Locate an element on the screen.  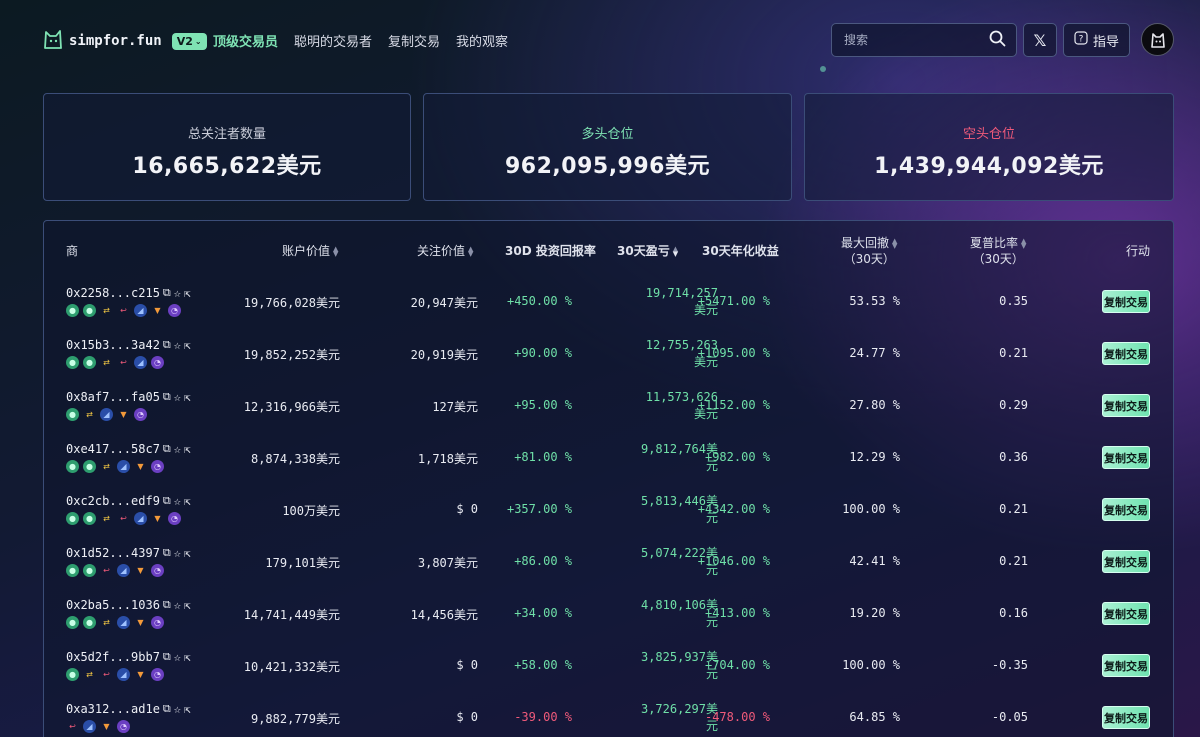
logo: simpfor.fun V2 ⌄ is located at coordinates (124, 41).